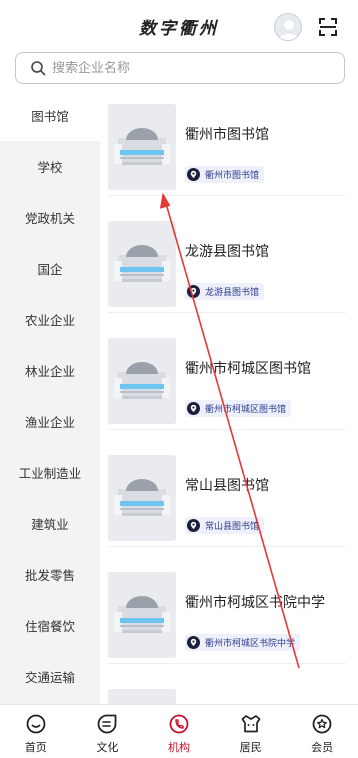  What do you see at coordinates (227, 692) in the screenshot?
I see `list-item` at bounding box center [227, 692].